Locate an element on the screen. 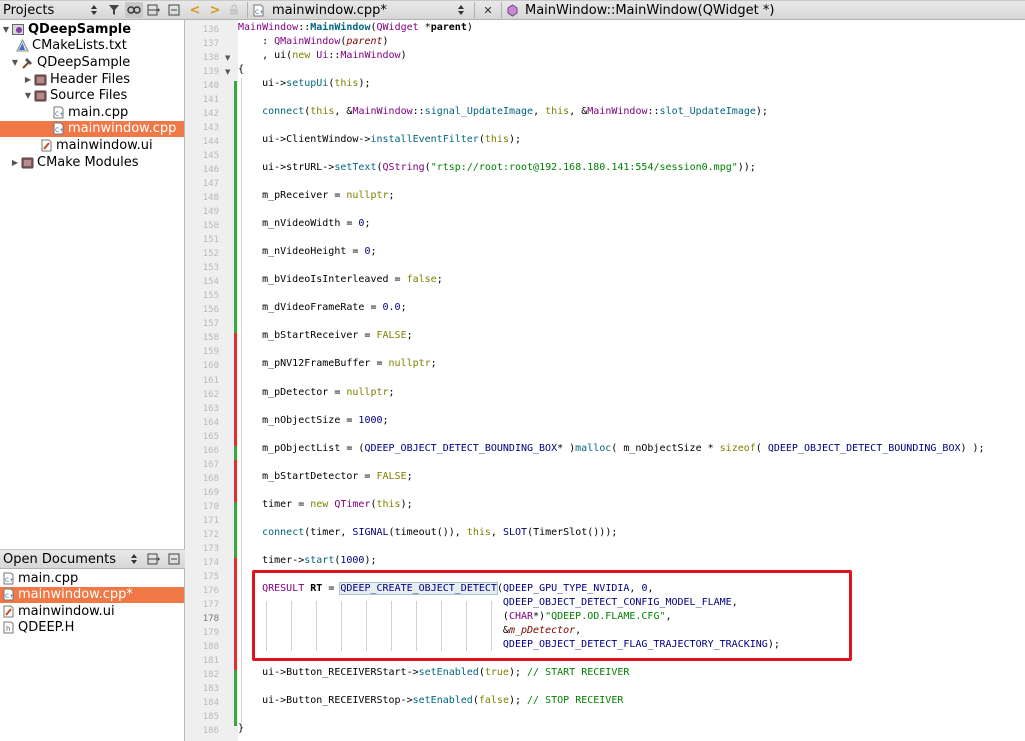  code-line: m_pDetector = nullptr; is located at coordinates (316, 393).